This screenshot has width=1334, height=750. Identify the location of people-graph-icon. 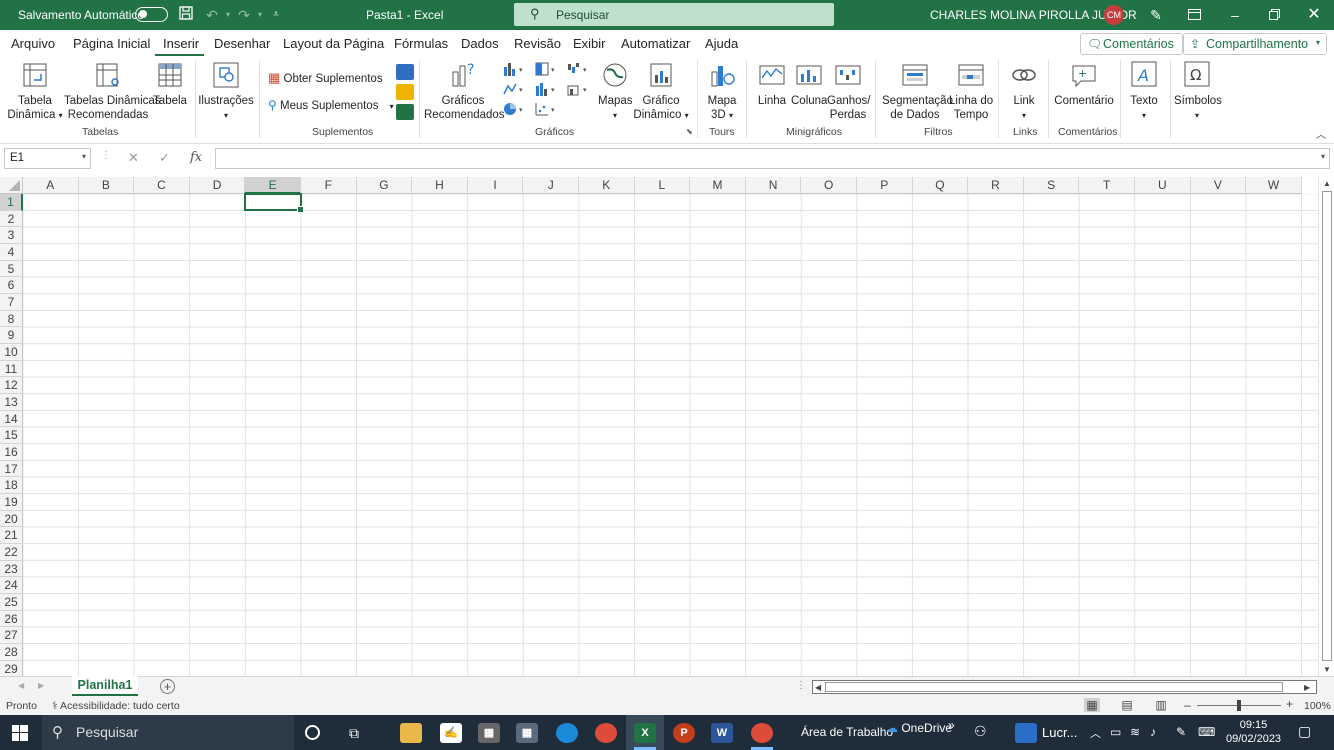
(405, 112).